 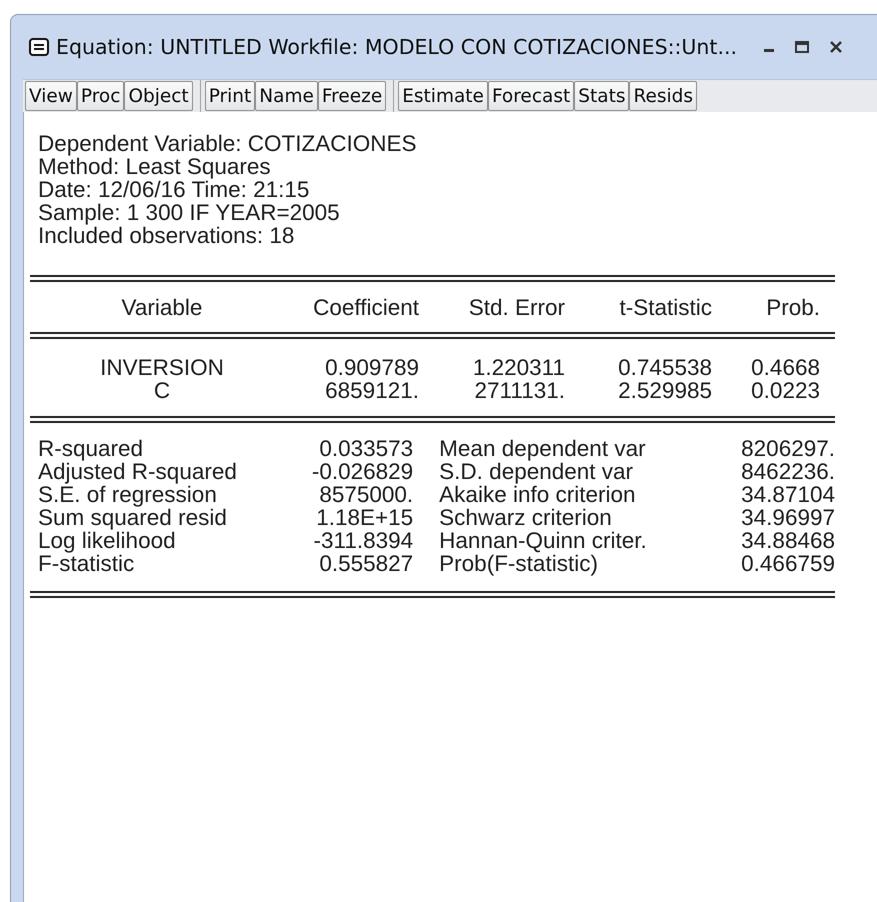 What do you see at coordinates (158, 96) in the screenshot?
I see `toolbar-button: Object` at bounding box center [158, 96].